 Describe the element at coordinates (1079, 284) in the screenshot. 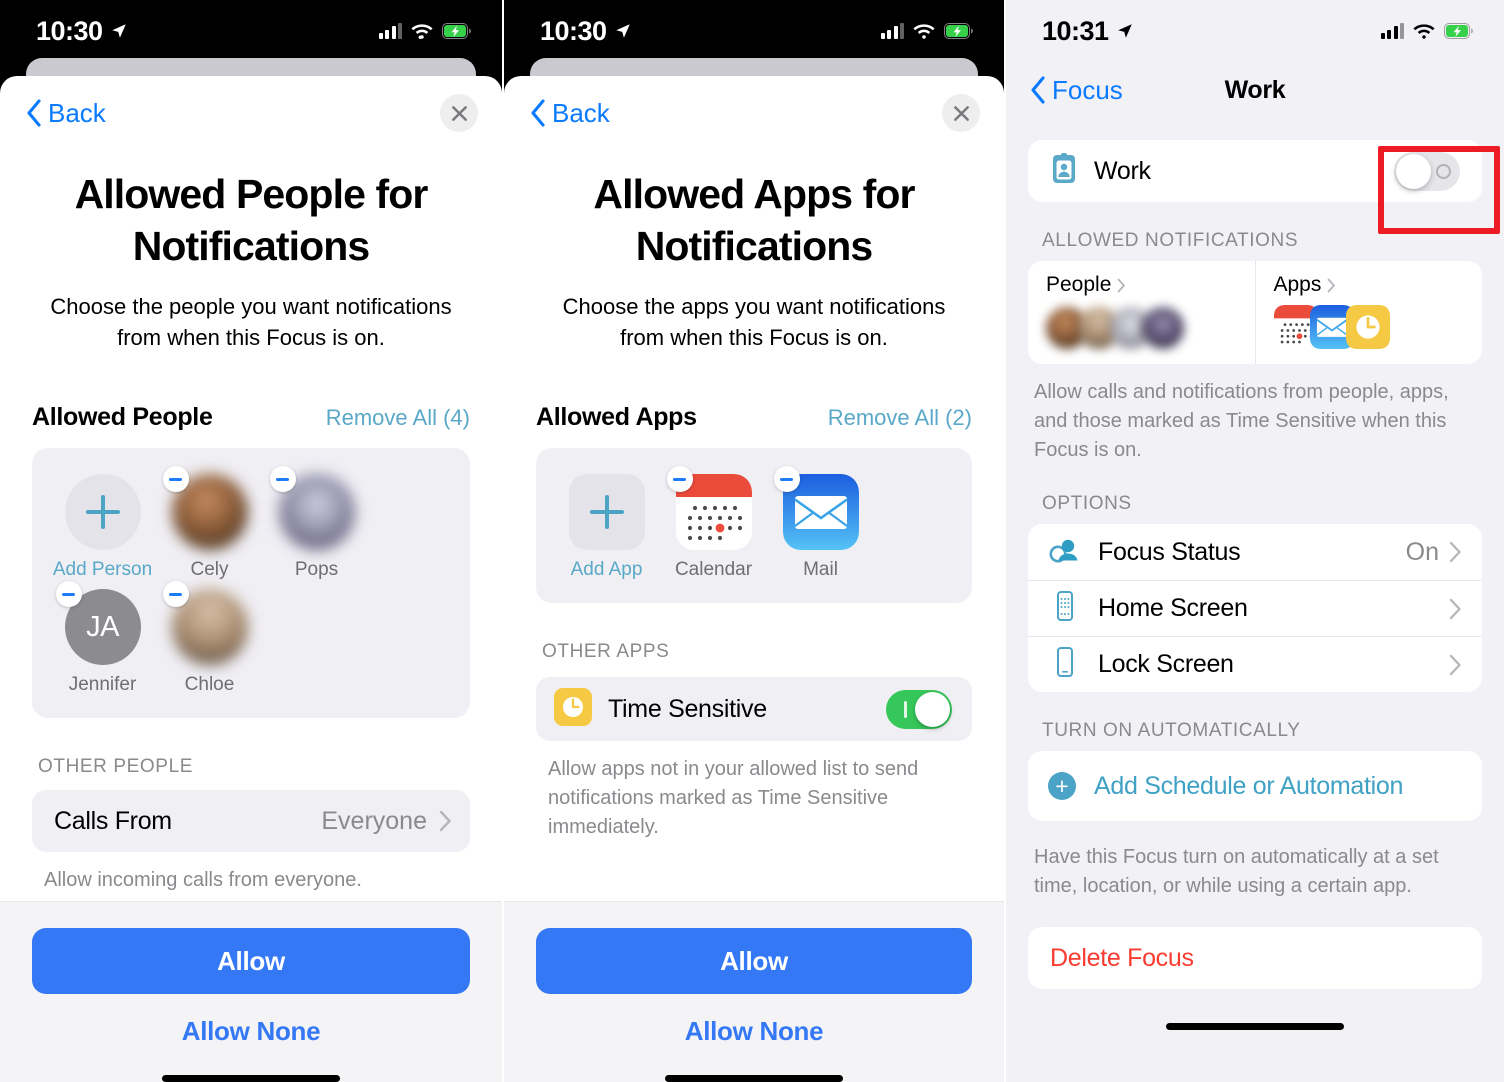

I see `people-card-label: People` at that location.